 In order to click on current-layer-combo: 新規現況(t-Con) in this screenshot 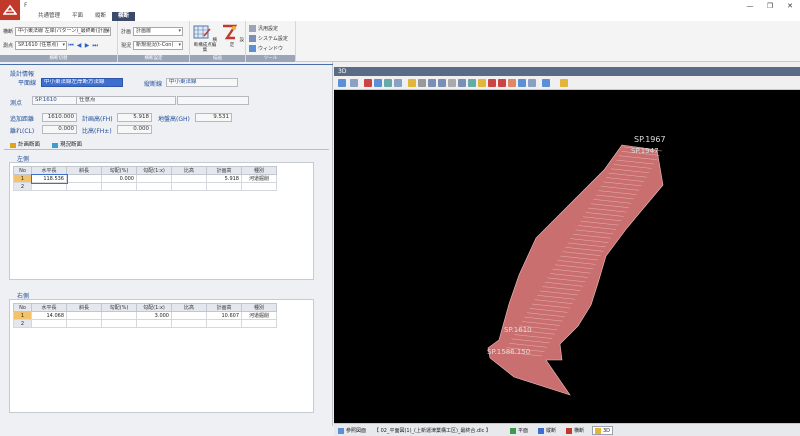, I will do `click(158, 45)`.